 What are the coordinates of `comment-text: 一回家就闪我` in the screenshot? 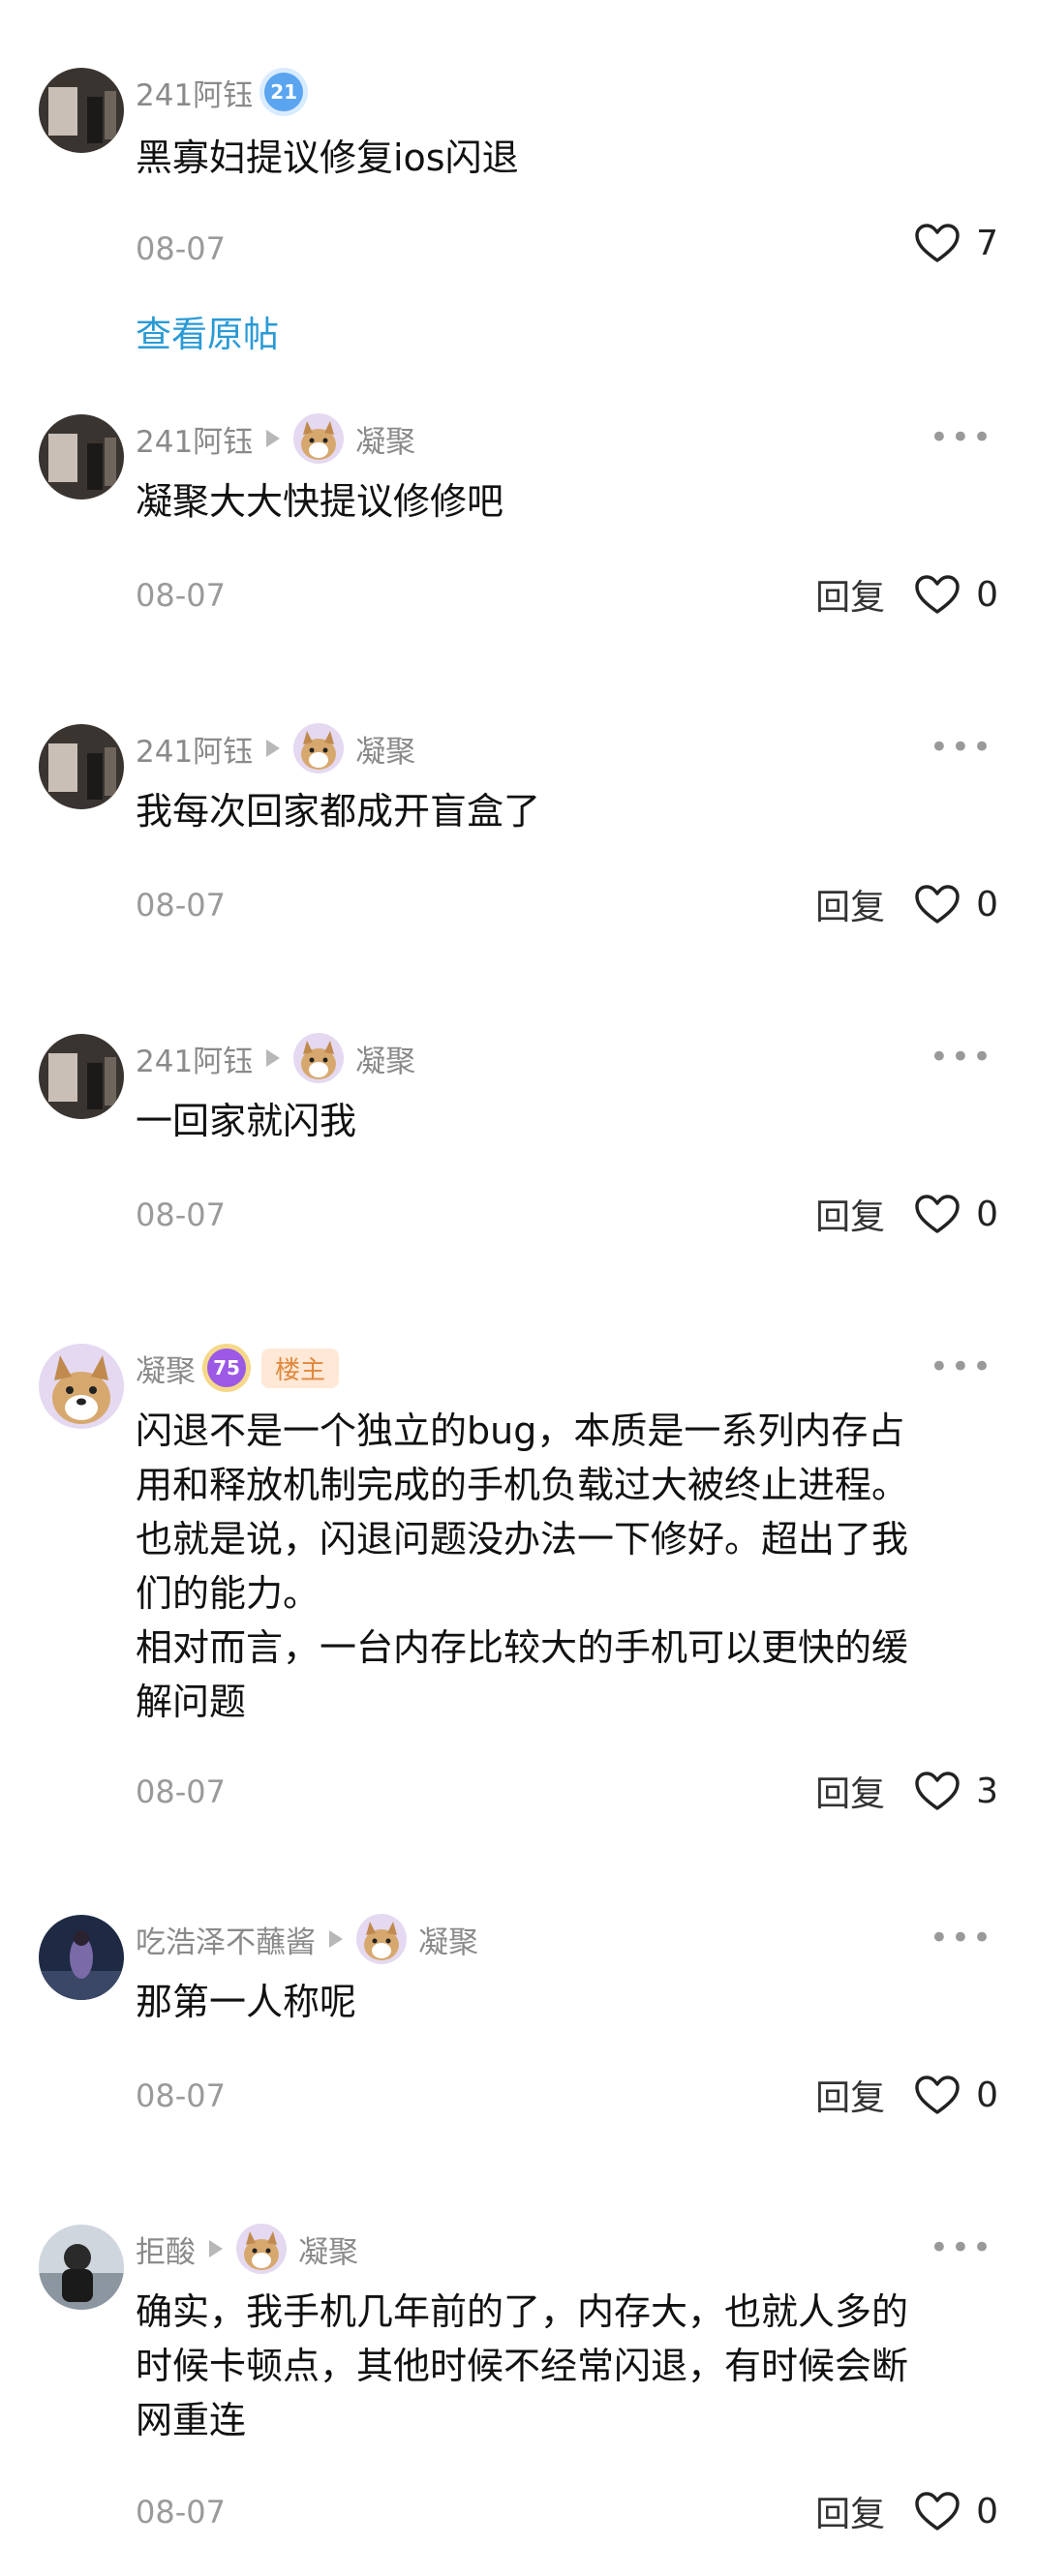 It's located at (246, 1121).